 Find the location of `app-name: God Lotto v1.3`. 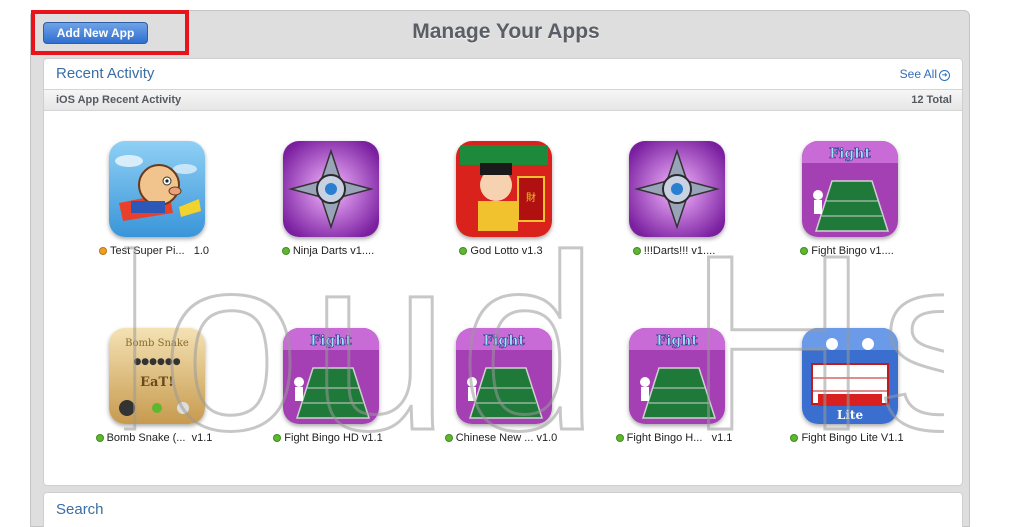

app-name: God Lotto v1.3 is located at coordinates (506, 251).